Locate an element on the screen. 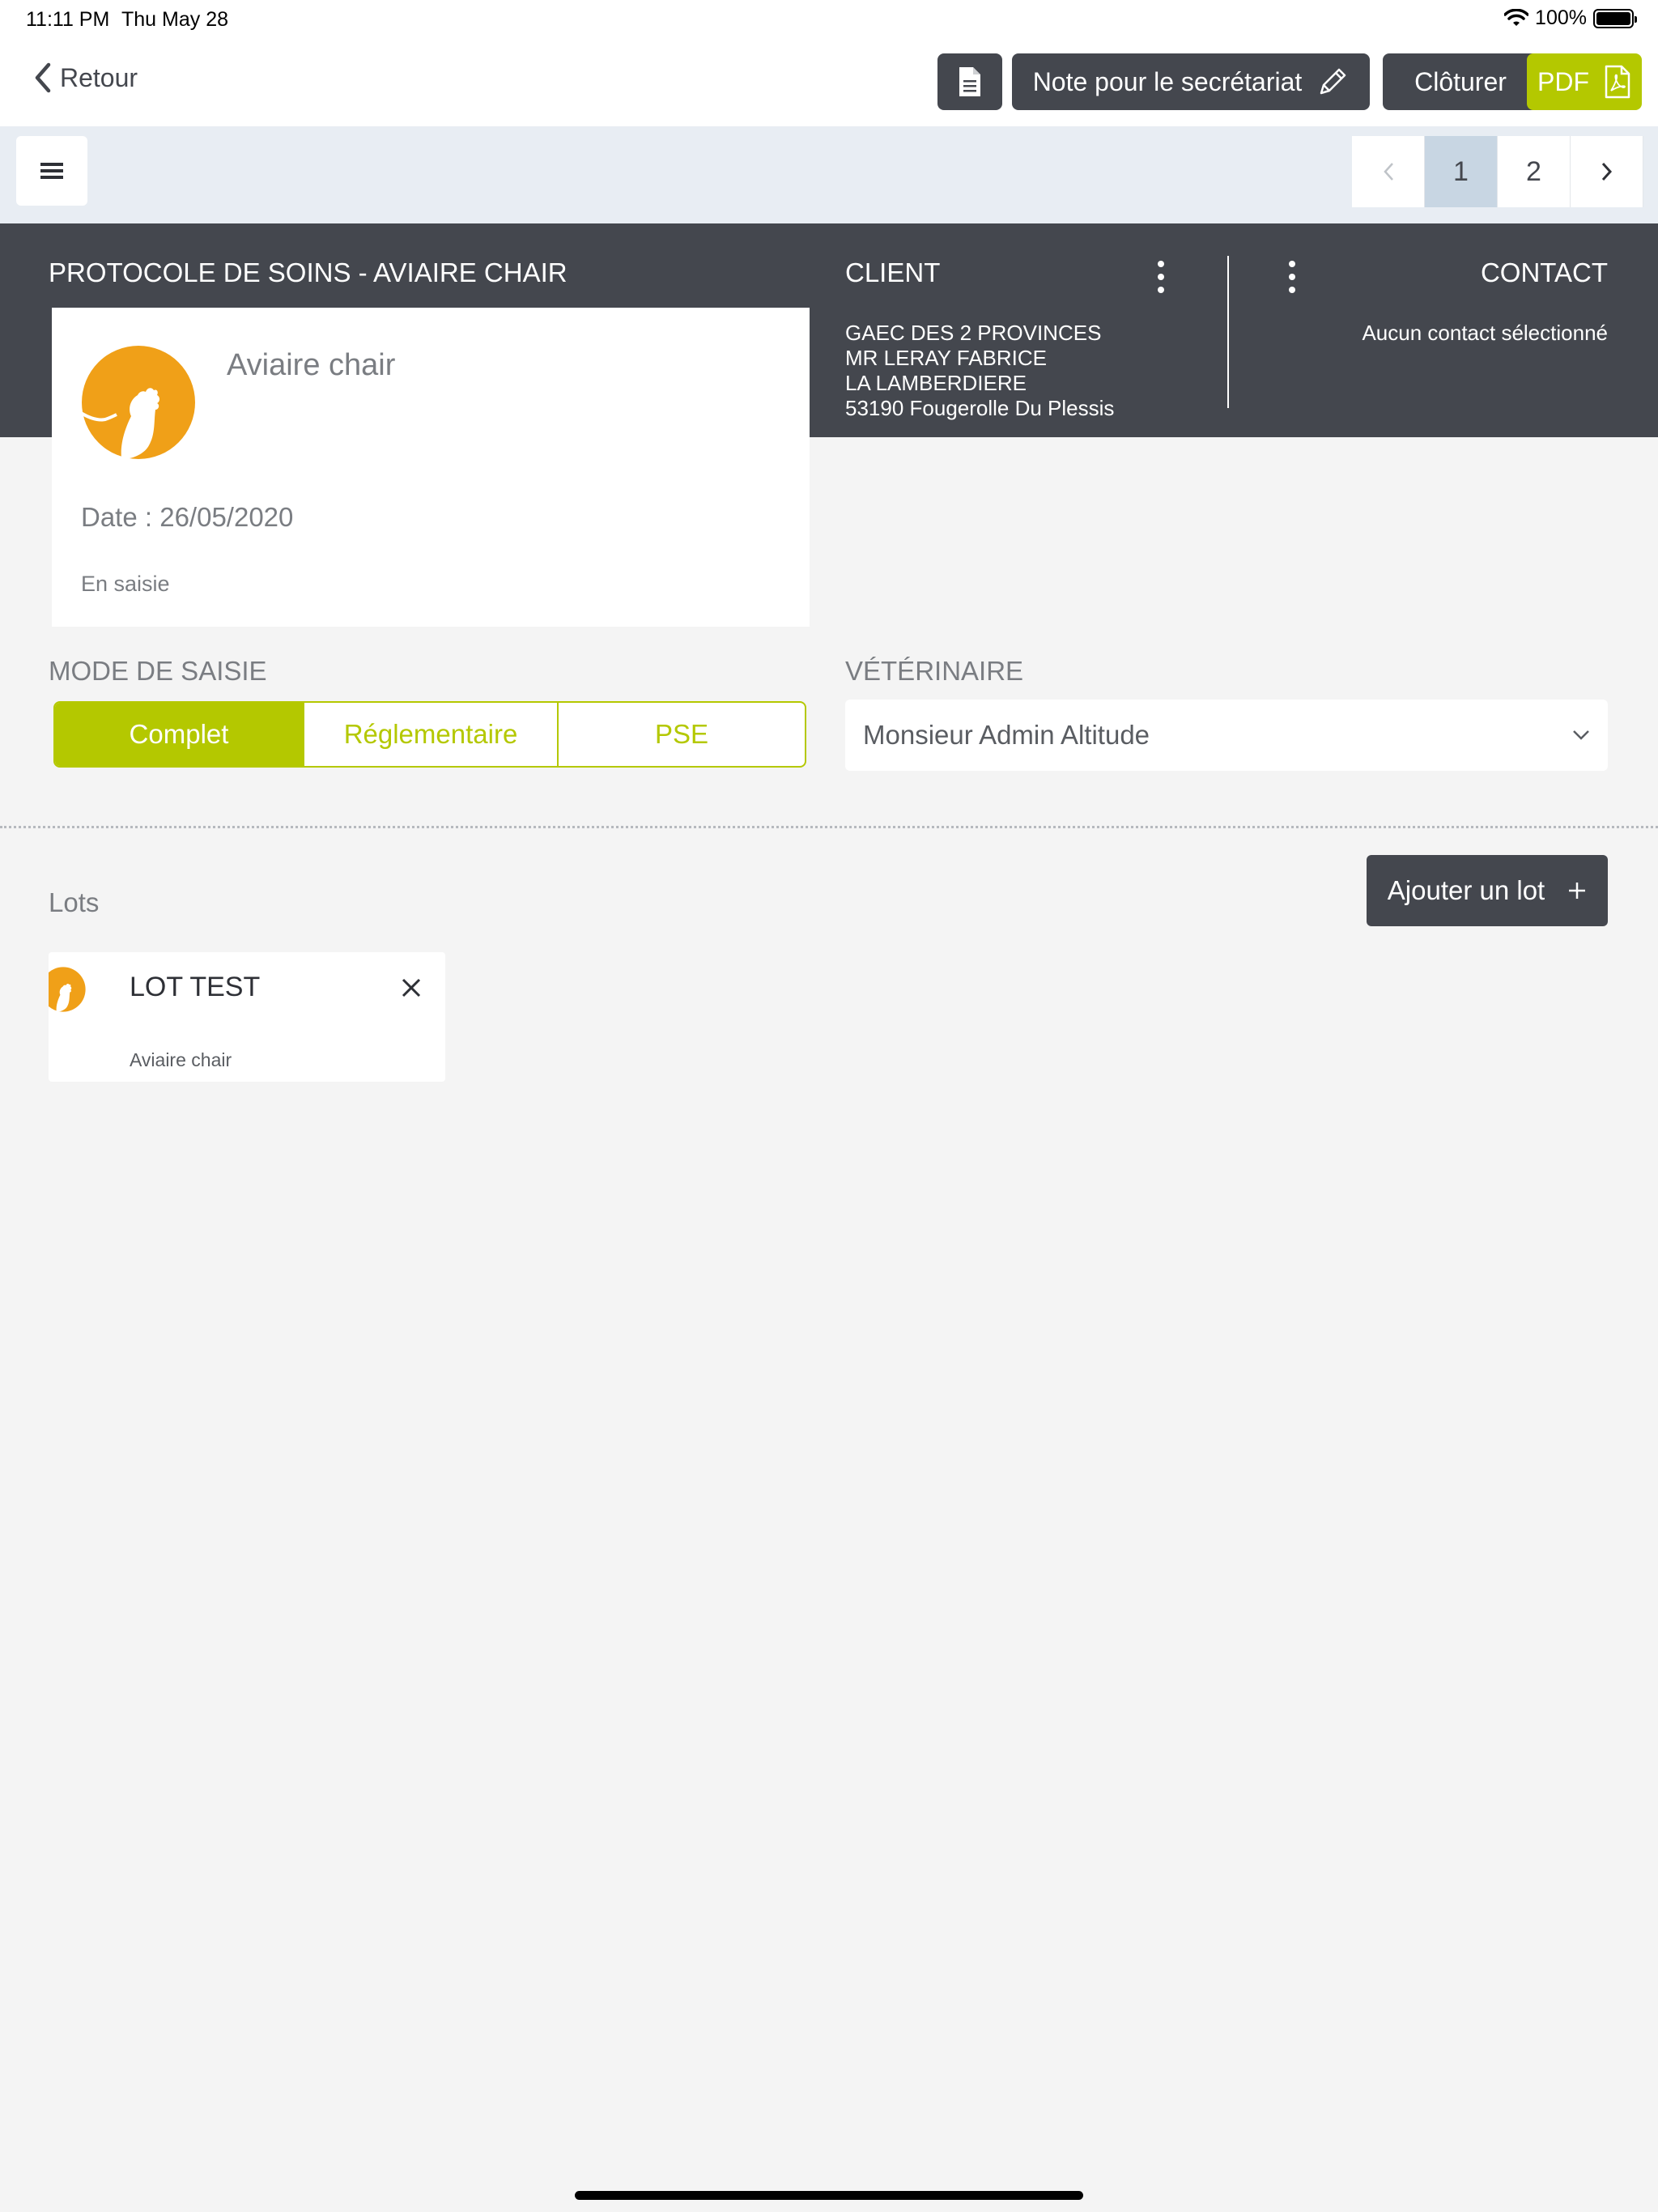 This screenshot has height=2212, width=1658. contact-value: Aucun contact sélectionné is located at coordinates (1485, 333).